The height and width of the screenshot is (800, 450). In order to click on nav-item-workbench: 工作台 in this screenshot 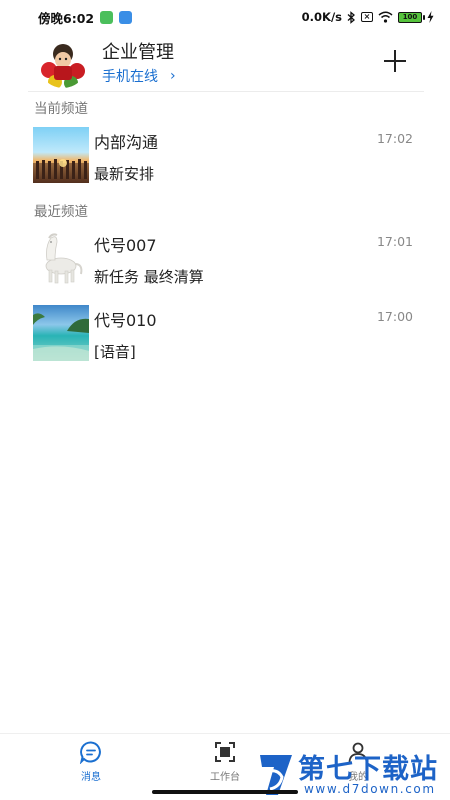, I will do `click(225, 761)`.